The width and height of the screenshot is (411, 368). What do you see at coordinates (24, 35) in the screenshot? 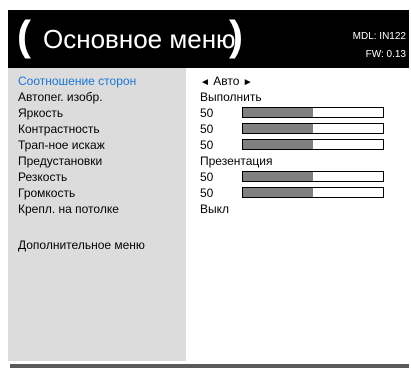
I see `title-paren-left: (` at bounding box center [24, 35].